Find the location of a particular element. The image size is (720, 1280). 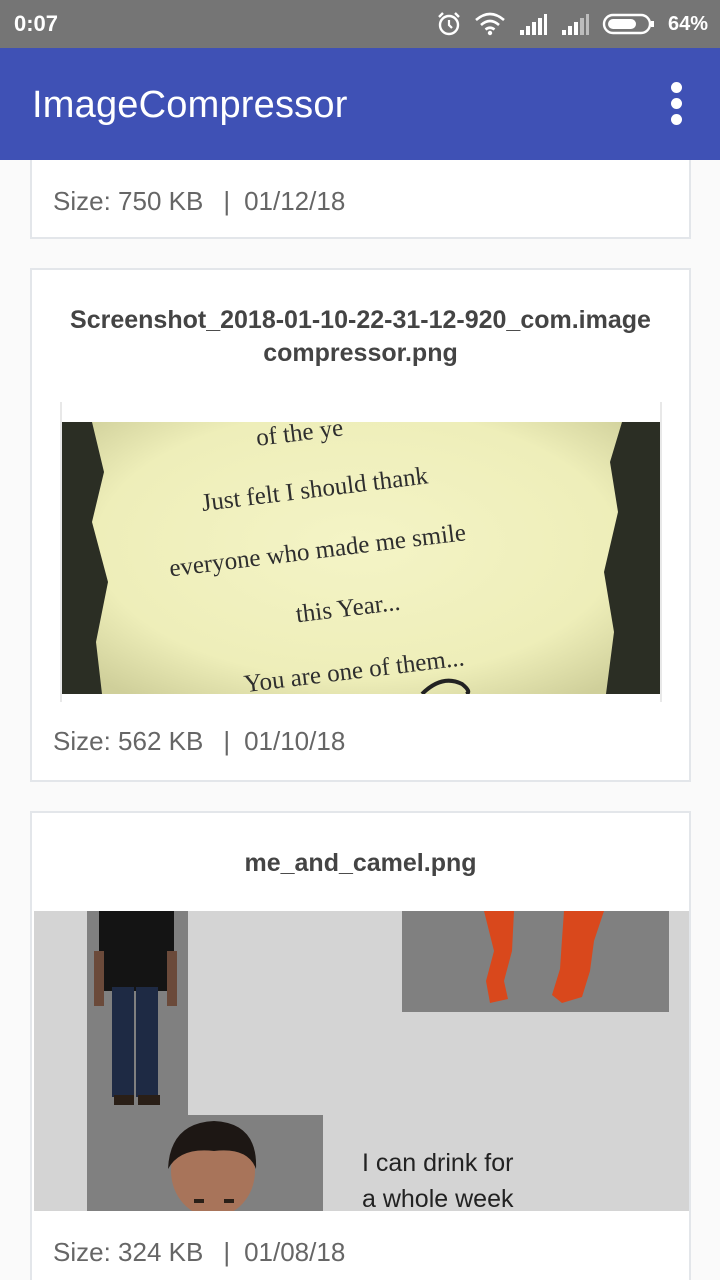

image-caption: I can drink for a whole week is located at coordinates (492, 1178).